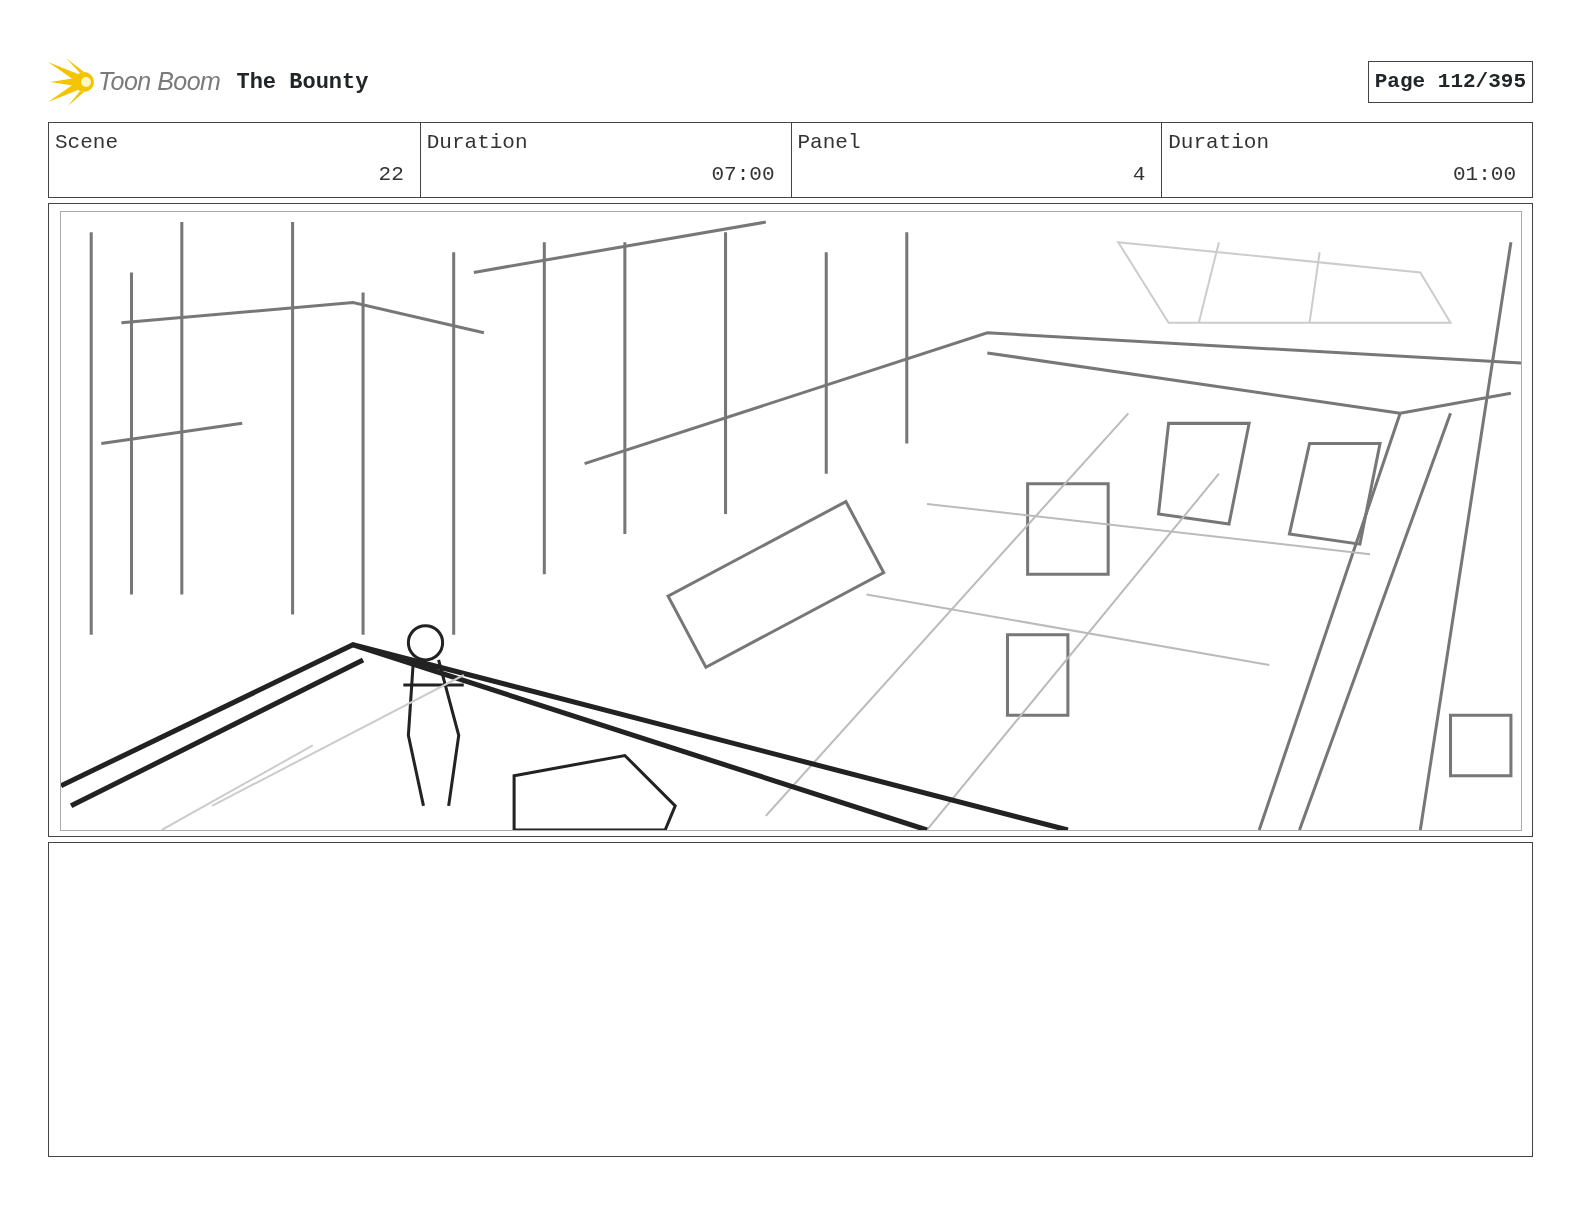  Describe the element at coordinates (1139, 174) in the screenshot. I see `field-value: 4` at that location.